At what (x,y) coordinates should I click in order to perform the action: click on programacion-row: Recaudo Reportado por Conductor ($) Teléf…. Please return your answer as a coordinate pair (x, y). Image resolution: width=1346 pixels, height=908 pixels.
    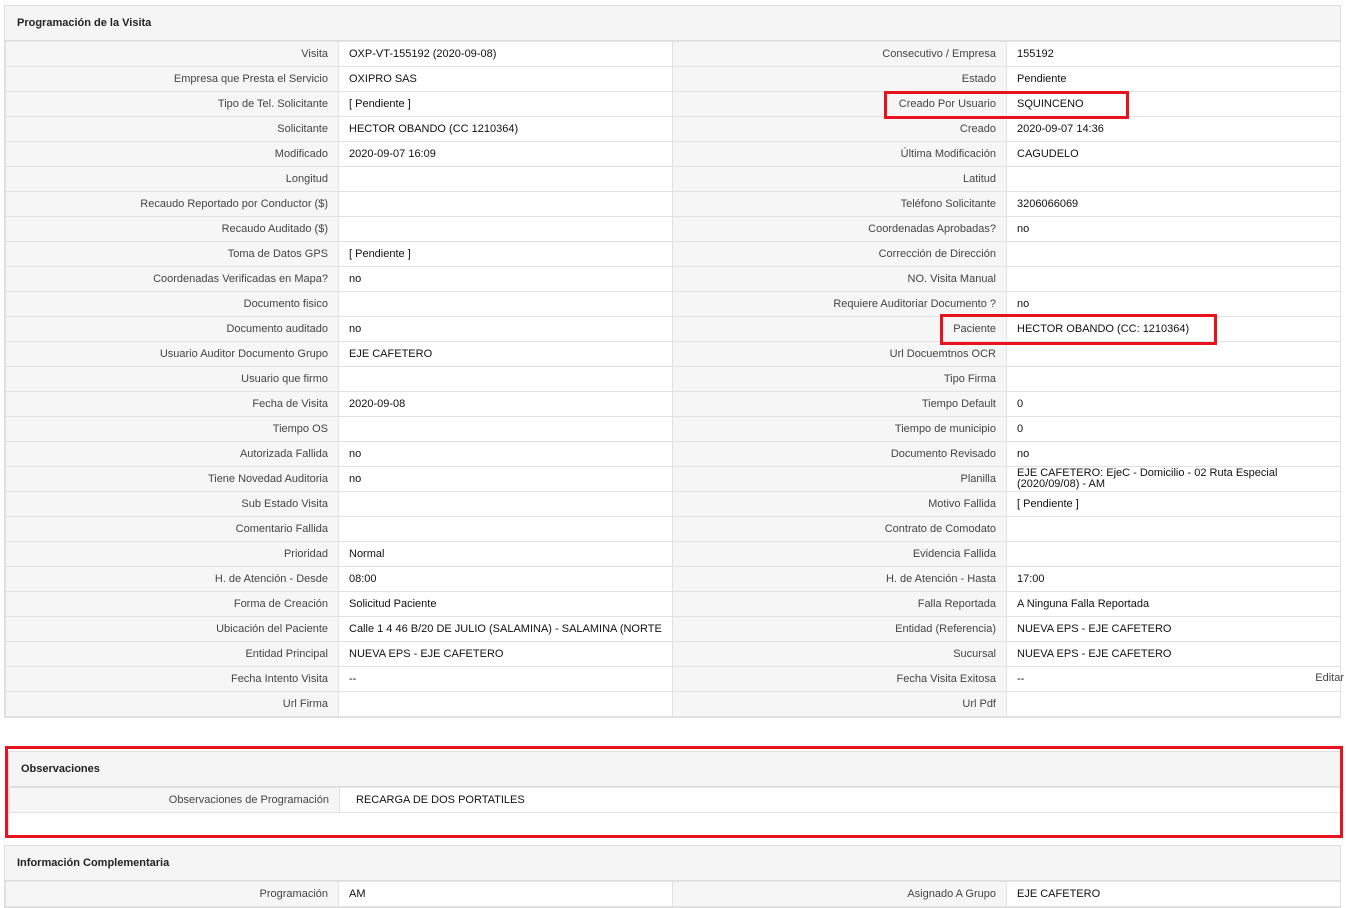
    Looking at the image, I should click on (673, 204).